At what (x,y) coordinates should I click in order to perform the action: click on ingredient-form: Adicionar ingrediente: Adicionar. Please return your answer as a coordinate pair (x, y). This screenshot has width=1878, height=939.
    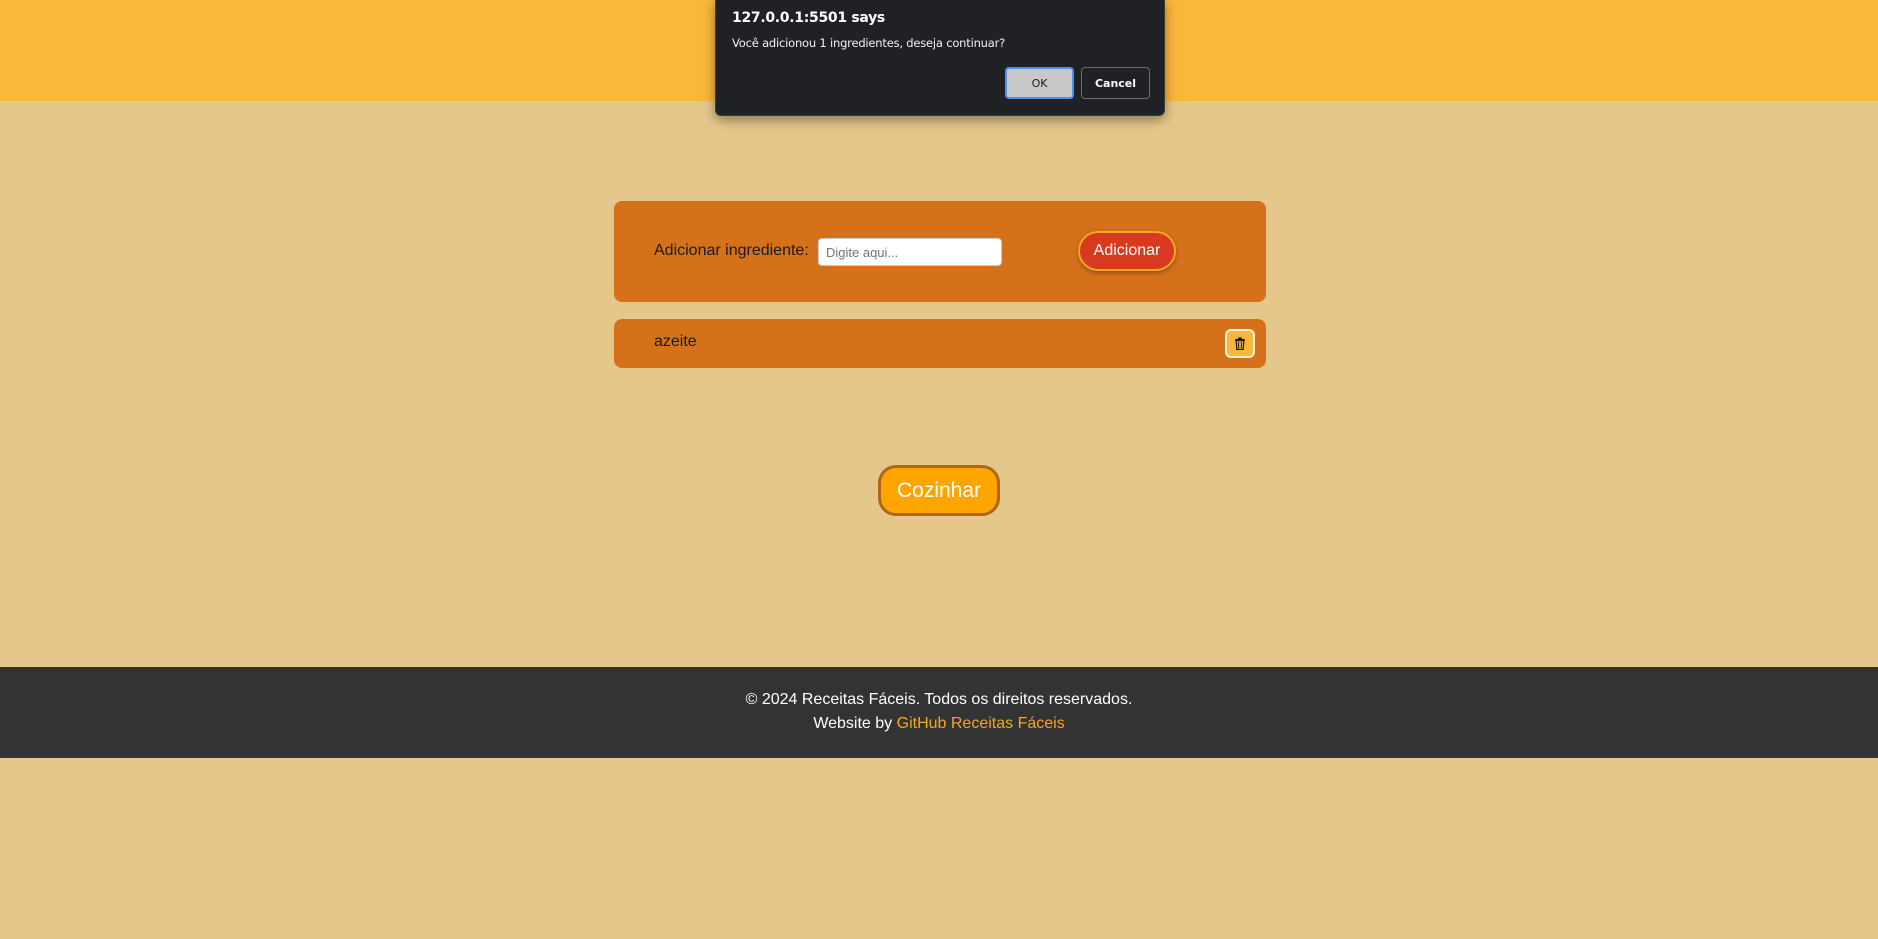
    Looking at the image, I should click on (940, 251).